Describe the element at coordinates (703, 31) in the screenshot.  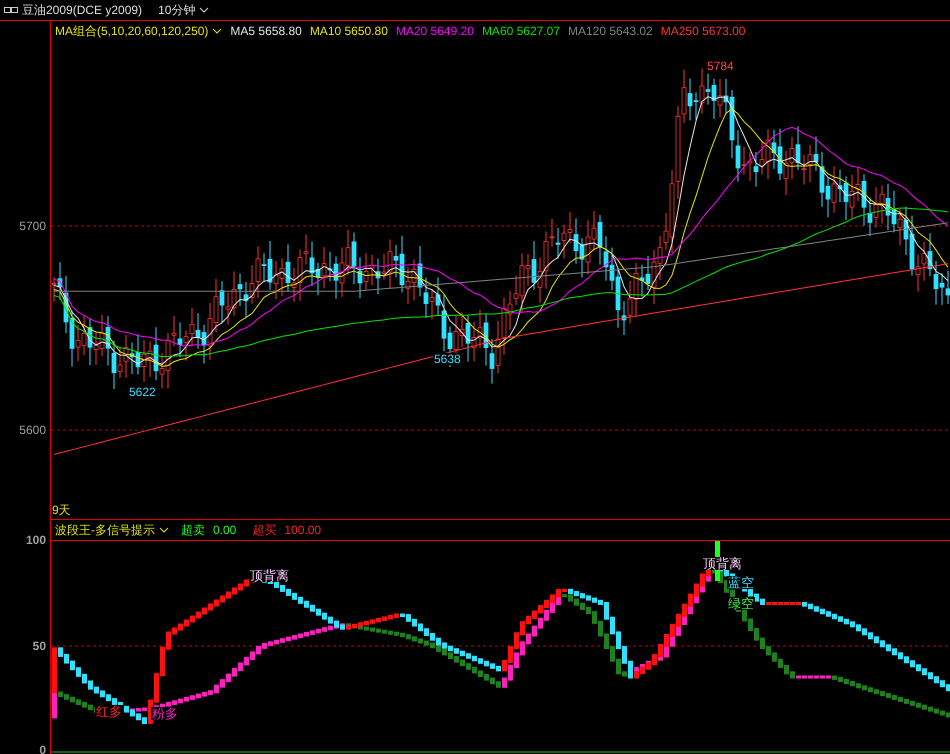
I see `ma-legend-value: MA250 5673.00` at that location.